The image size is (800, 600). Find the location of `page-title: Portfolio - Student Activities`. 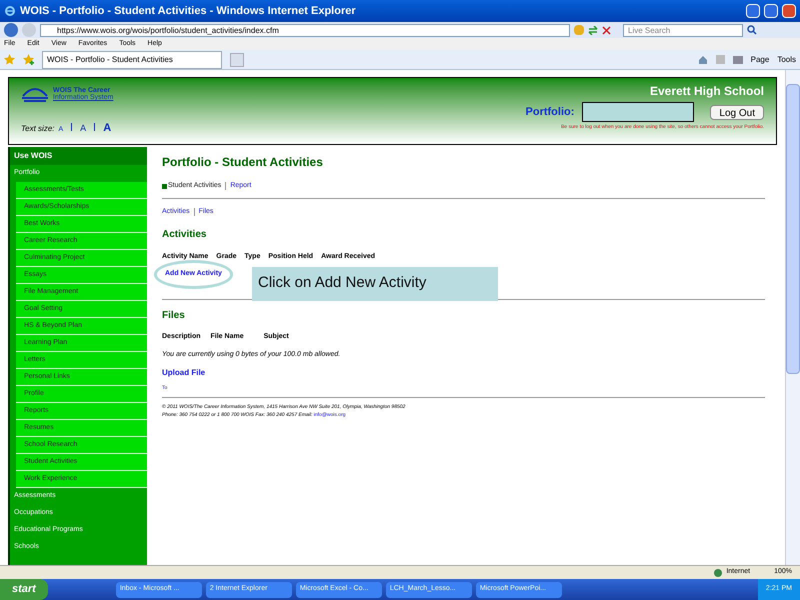

page-title: Portfolio - Student Activities is located at coordinates (243, 162).